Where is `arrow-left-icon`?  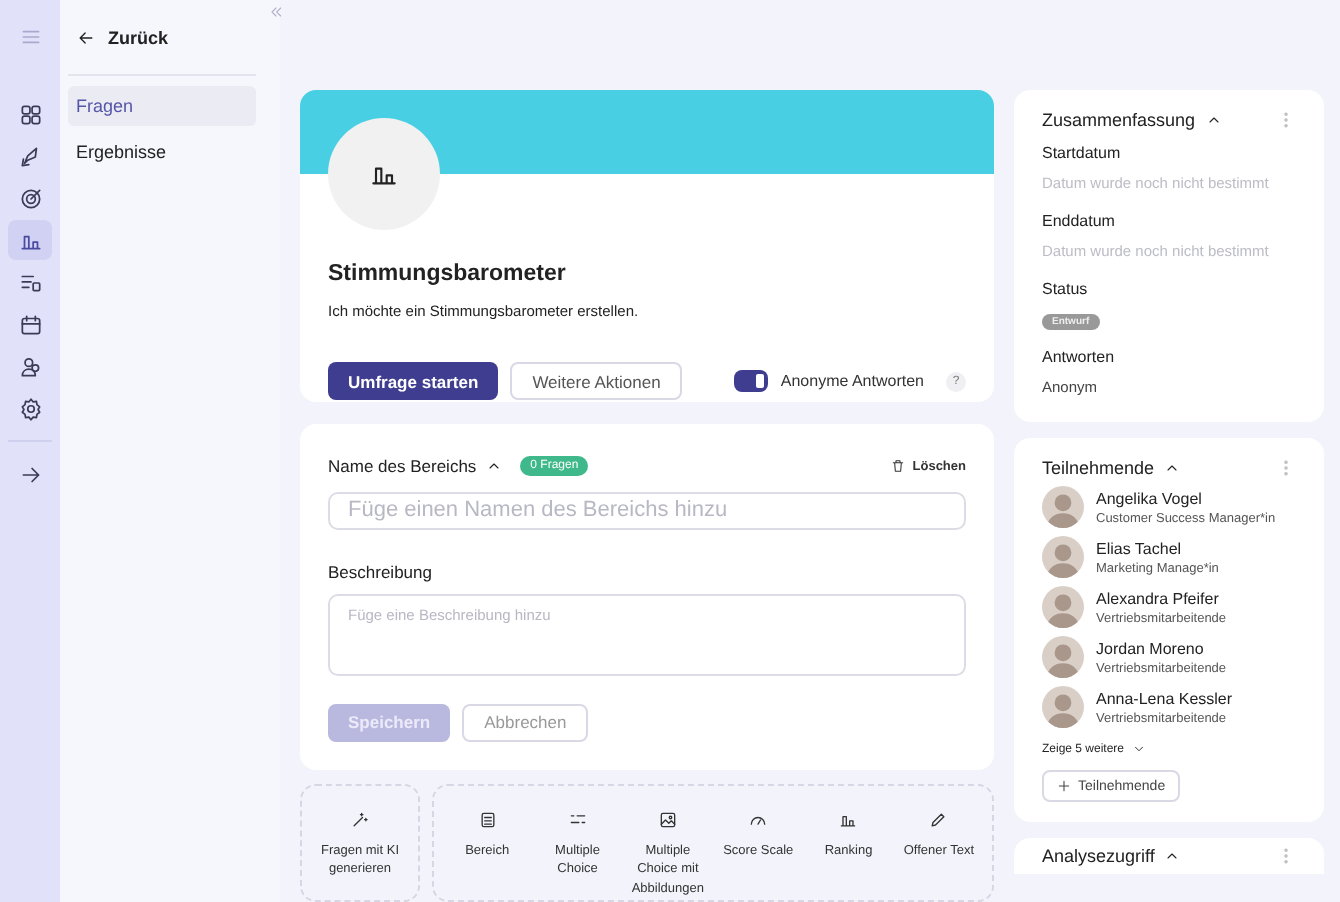 arrow-left-icon is located at coordinates (86, 37).